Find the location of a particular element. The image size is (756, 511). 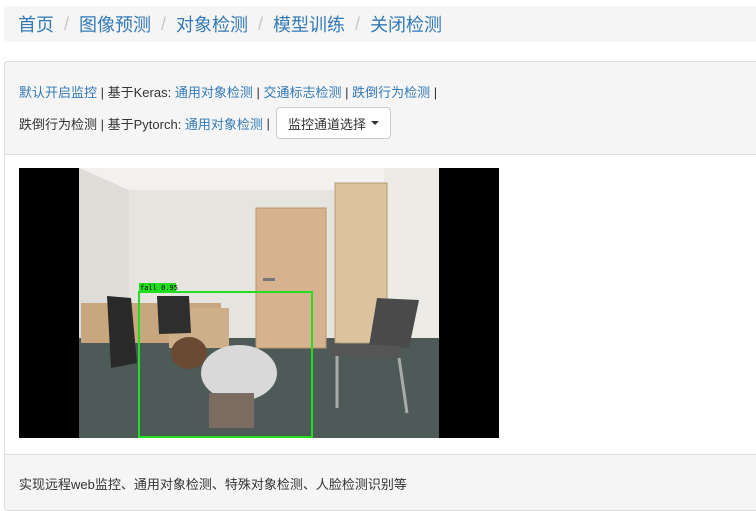

controls-line-2: 跌倒行为检测 | 基于Pytorch: 通用对象检测 | 监控通道选择 is located at coordinates (205, 123).